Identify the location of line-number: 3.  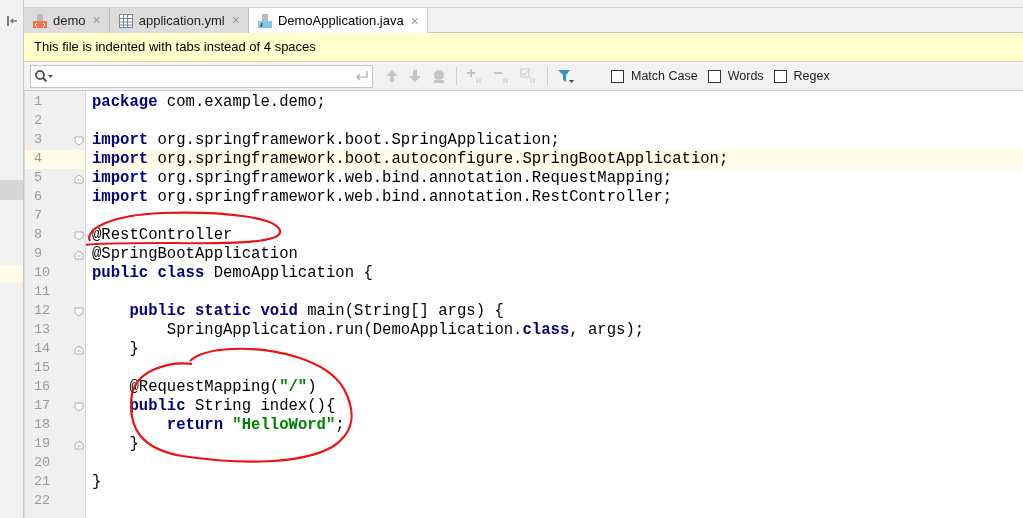
(38, 140).